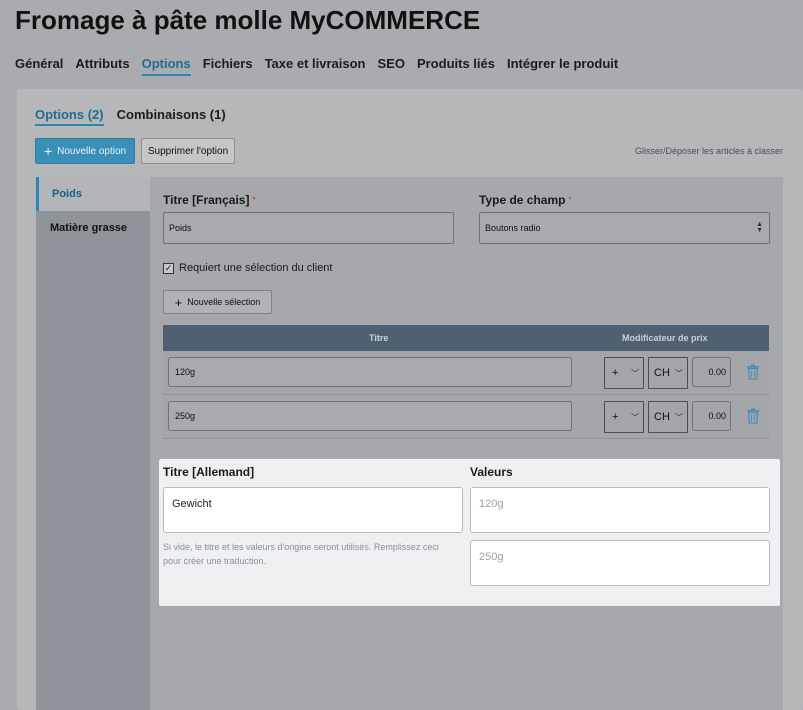 Image resolution: width=803 pixels, height=710 pixels. Describe the element at coordinates (390, 66) in the screenshot. I see `tab-seo: SEO` at that location.